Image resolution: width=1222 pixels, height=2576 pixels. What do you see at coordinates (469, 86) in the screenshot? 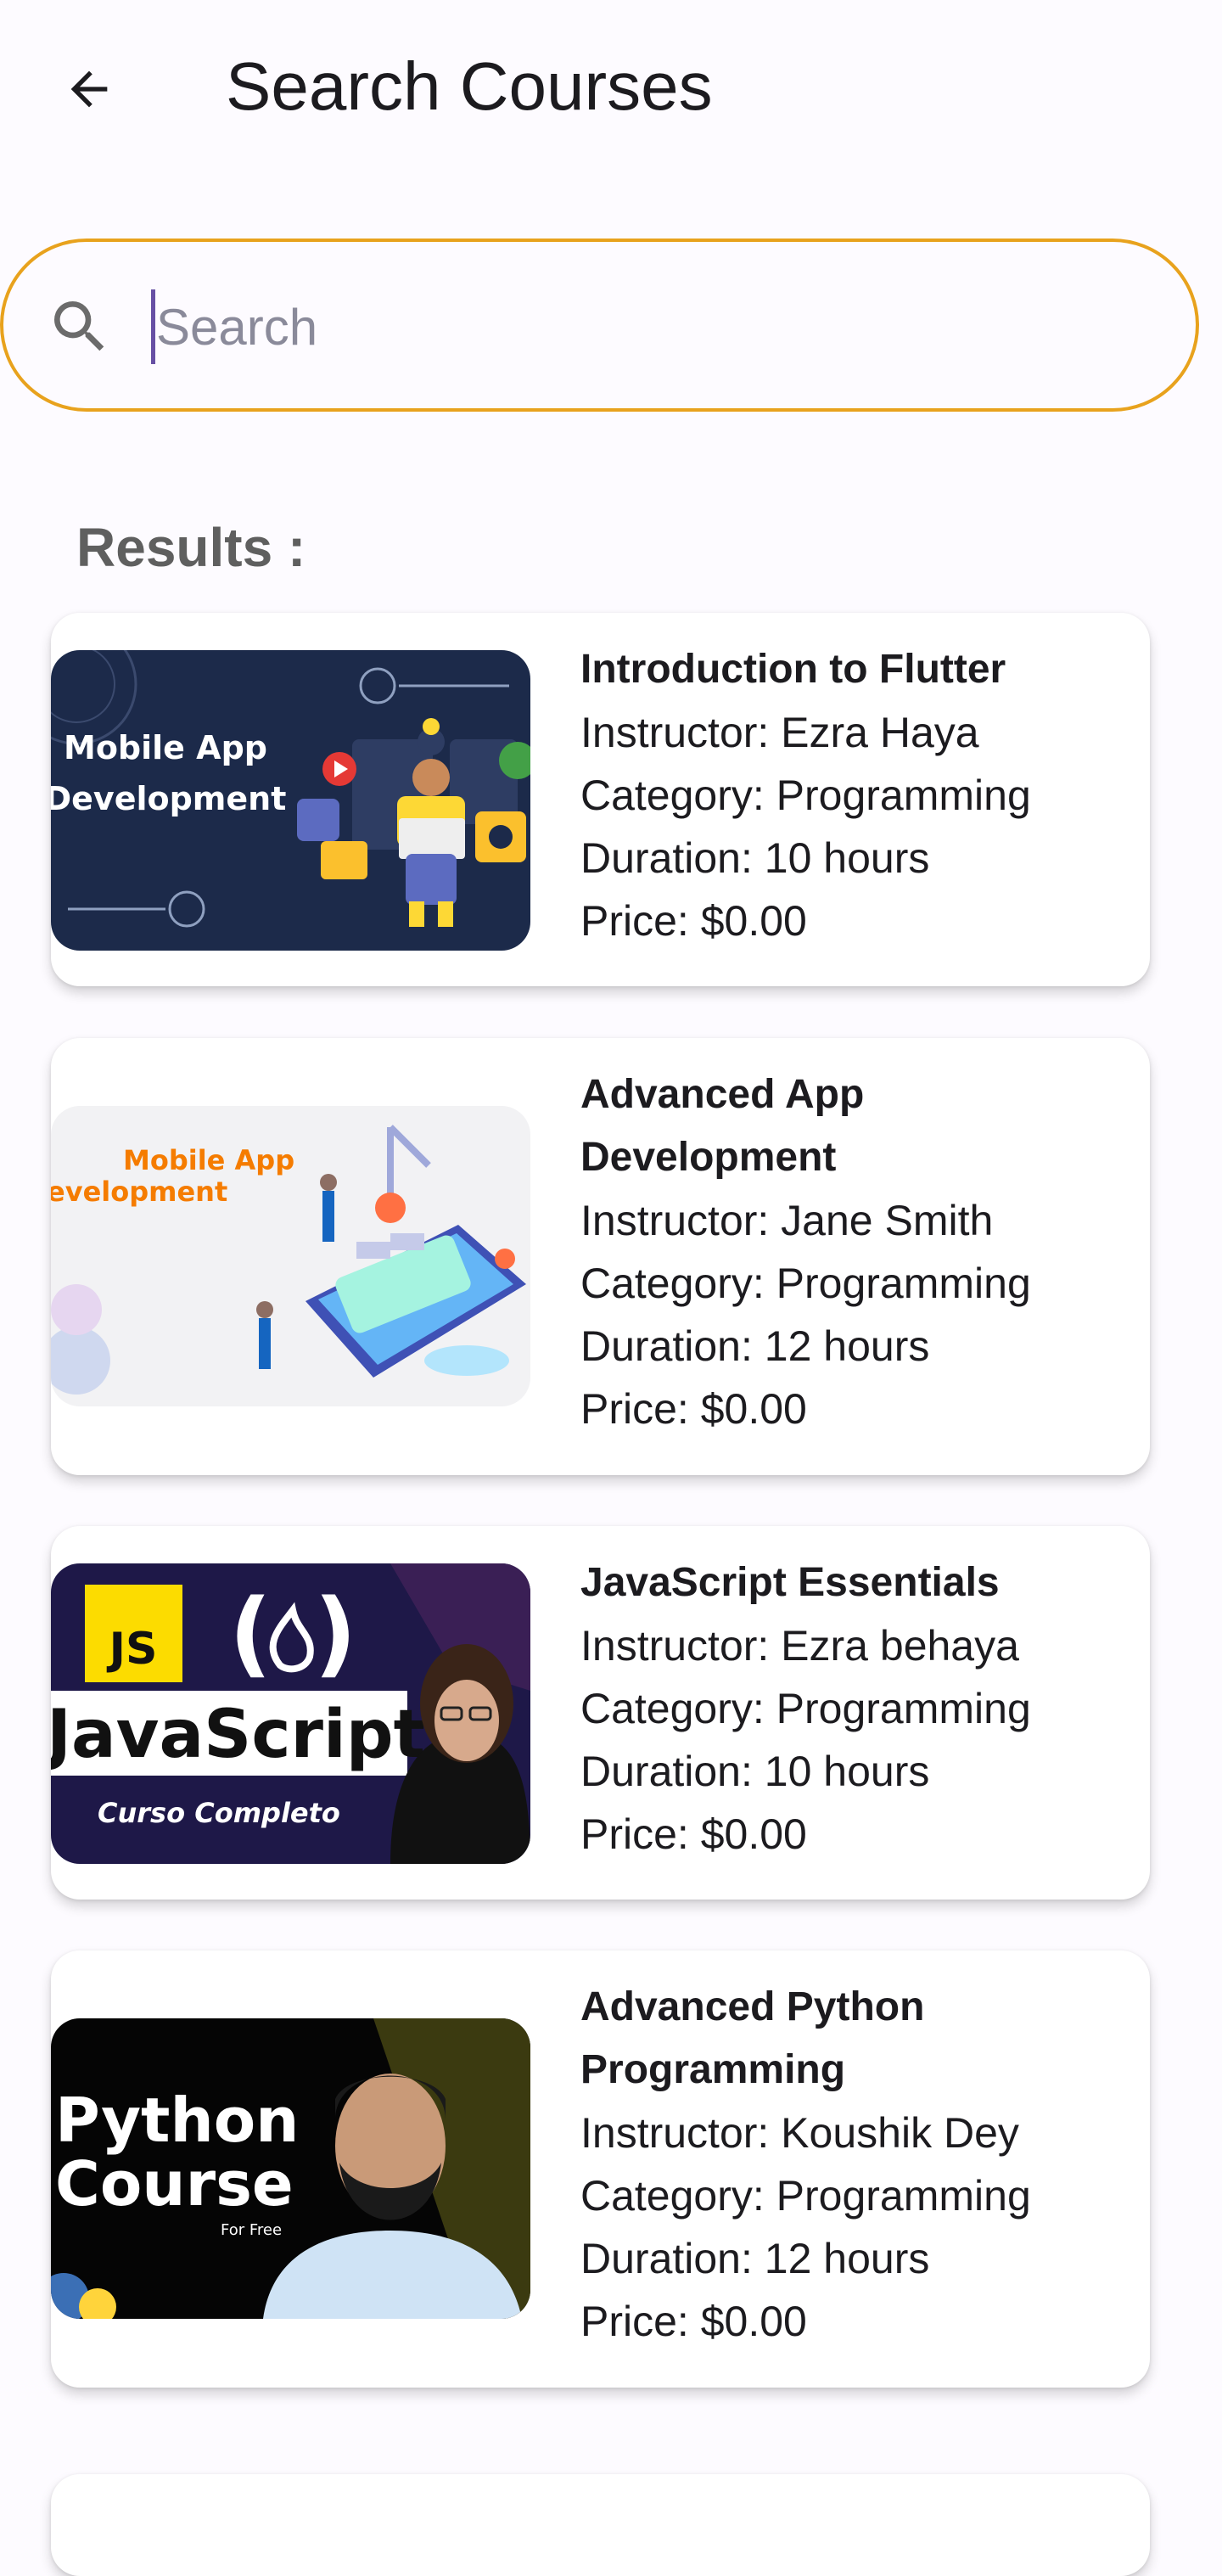
I see `page-title: Search Courses` at bounding box center [469, 86].